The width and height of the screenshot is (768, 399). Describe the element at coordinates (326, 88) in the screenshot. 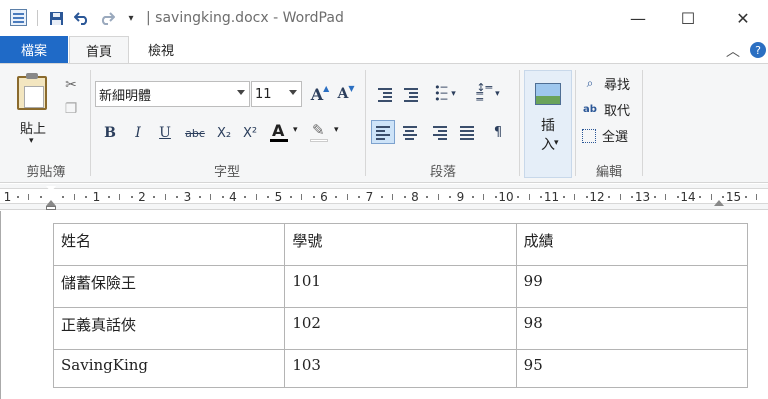

I see `arrow-up-icon: ▲` at that location.